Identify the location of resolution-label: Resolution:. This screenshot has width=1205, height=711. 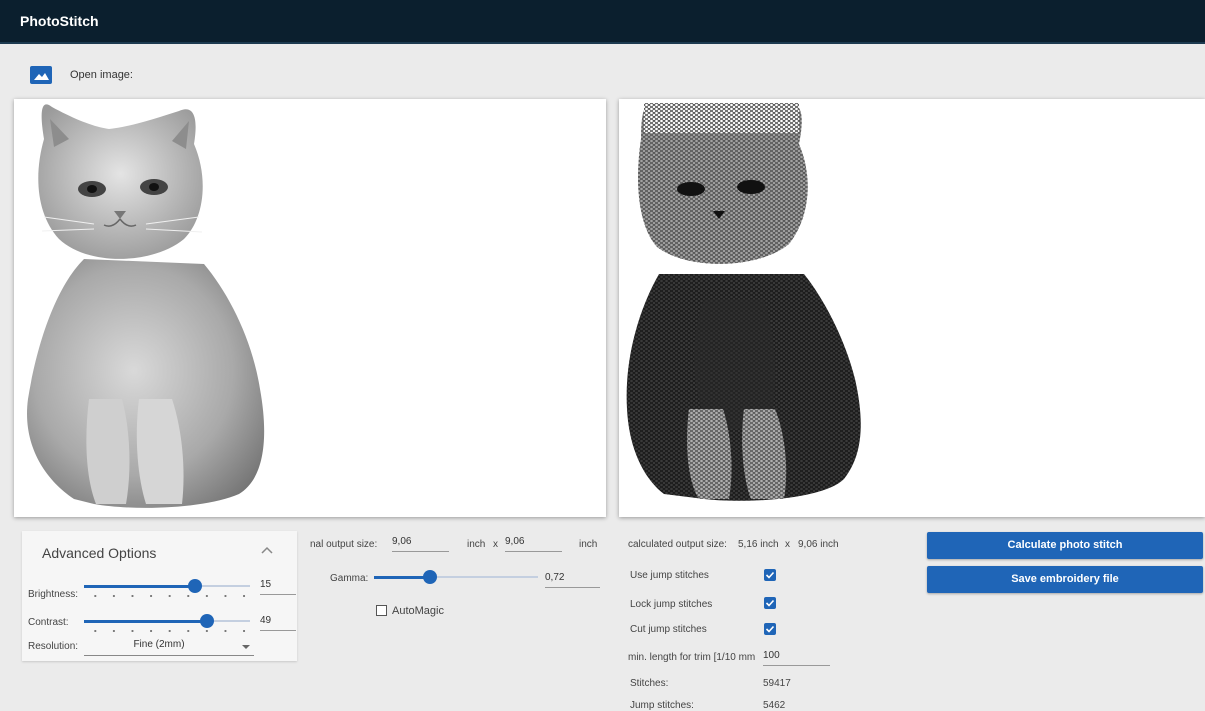
(53, 646).